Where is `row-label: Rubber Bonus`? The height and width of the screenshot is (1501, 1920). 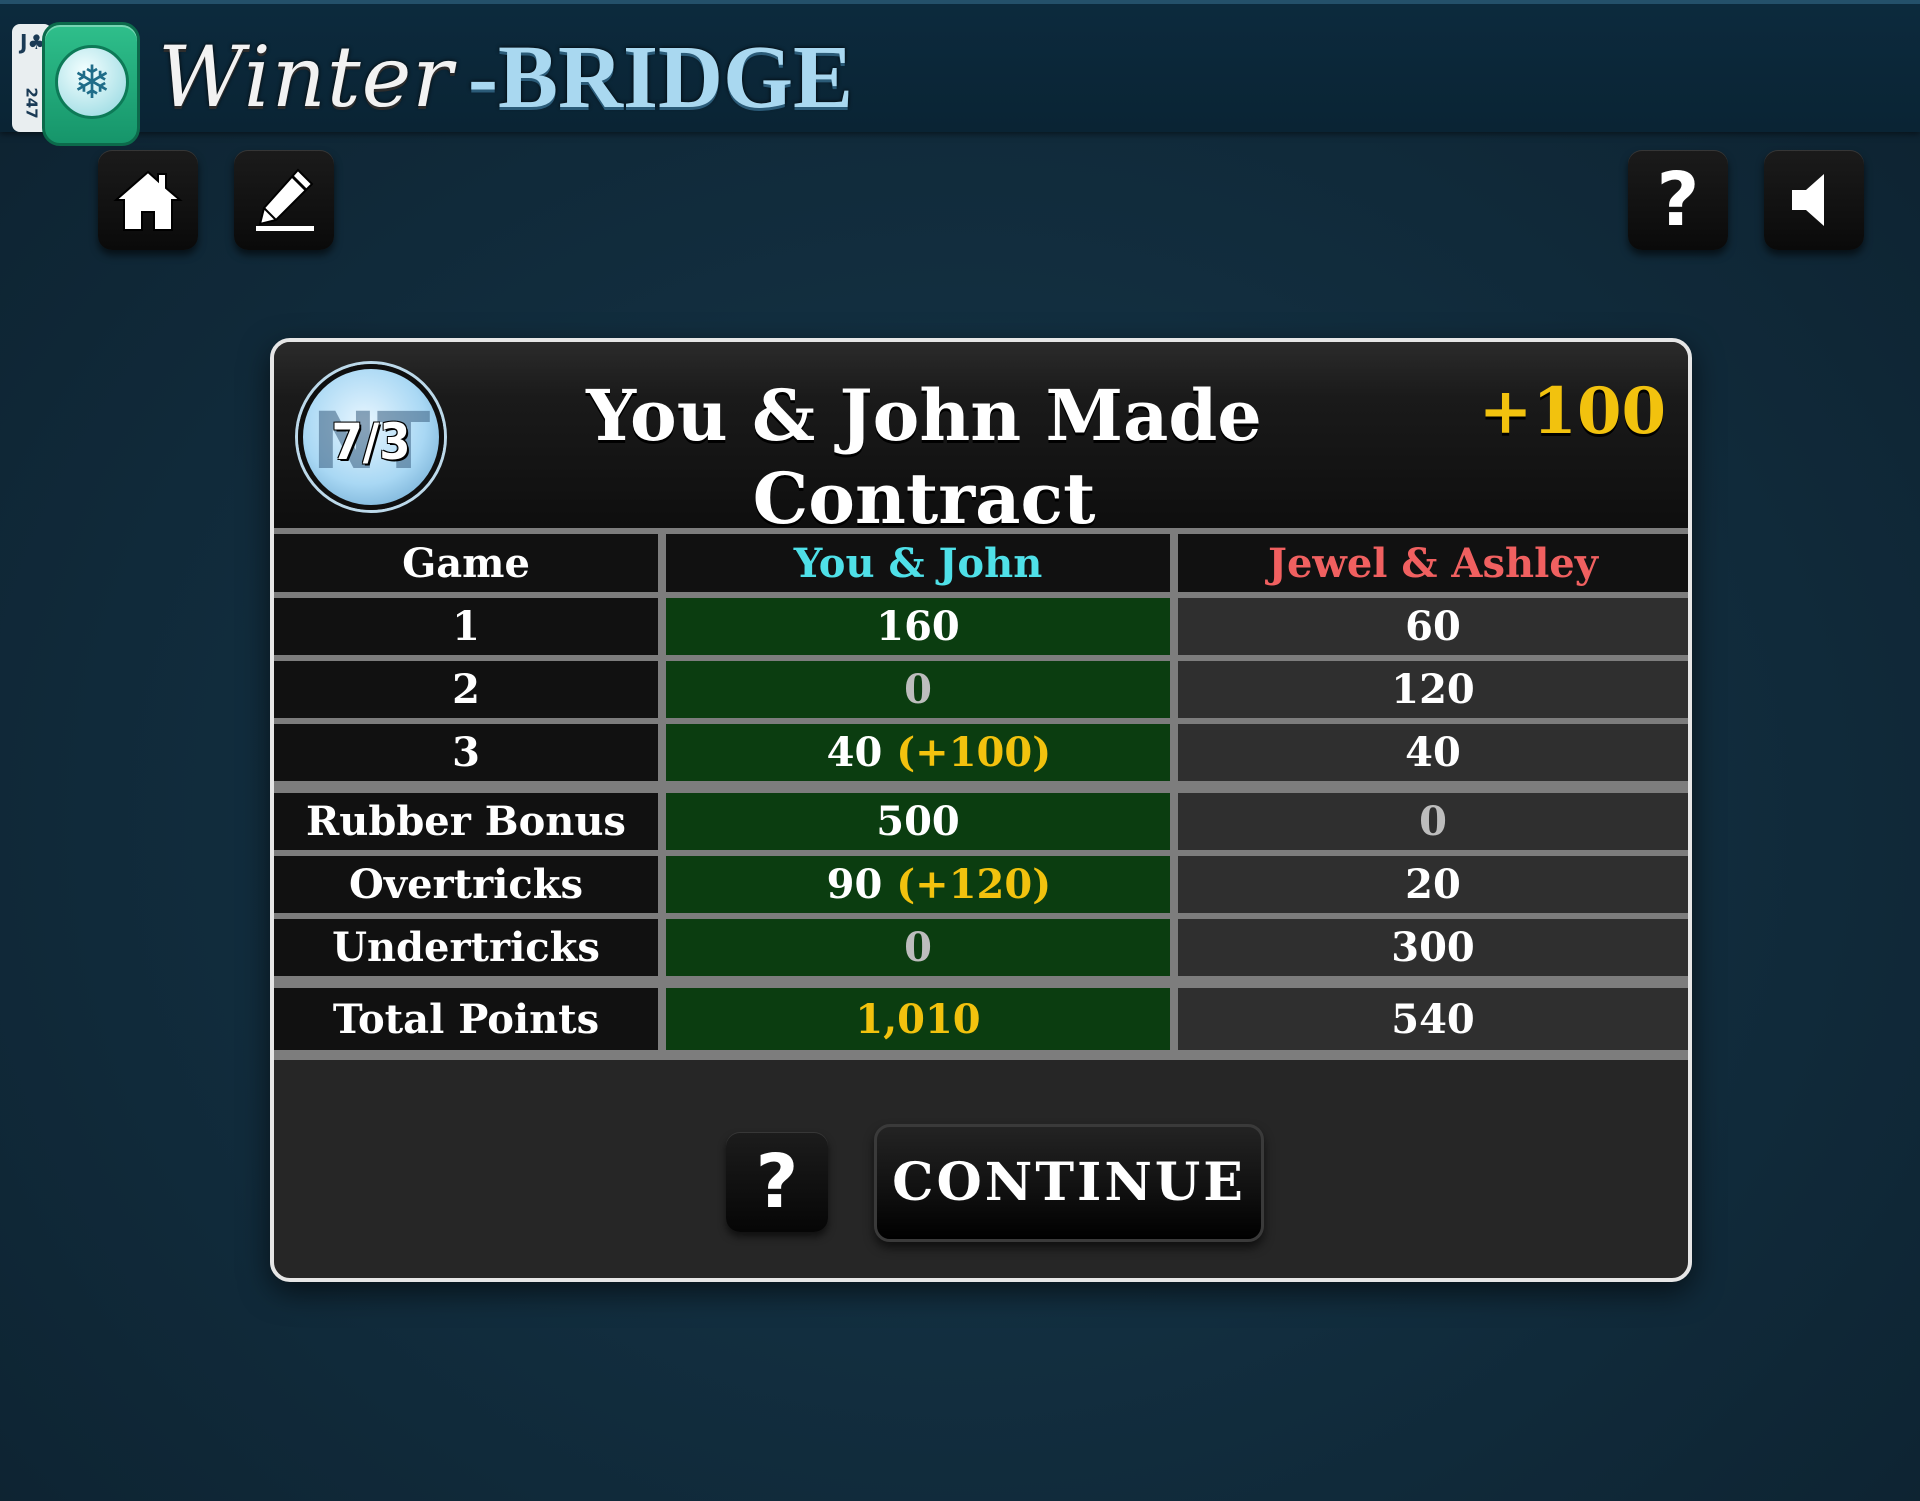
row-label: Rubber Bonus is located at coordinates (470, 815).